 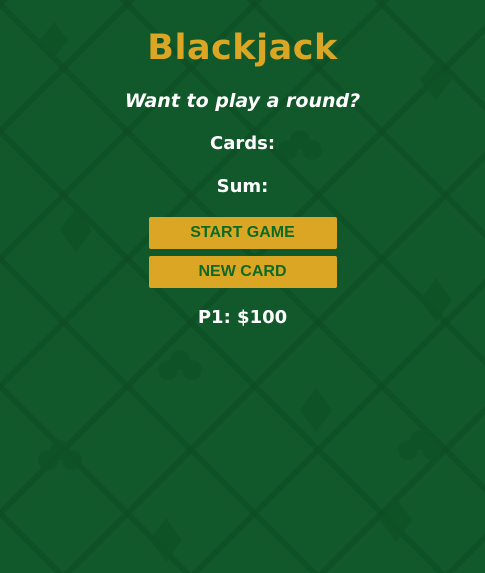 I want to click on player-info: P1: $100, so click(x=242, y=317).